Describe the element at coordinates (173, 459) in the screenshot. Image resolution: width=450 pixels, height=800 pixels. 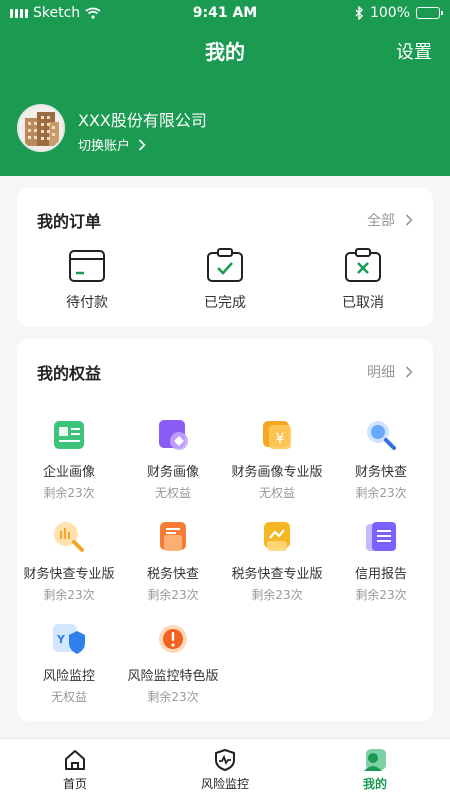
I see `benefit-finance-profile: 财务画像 无权益` at that location.